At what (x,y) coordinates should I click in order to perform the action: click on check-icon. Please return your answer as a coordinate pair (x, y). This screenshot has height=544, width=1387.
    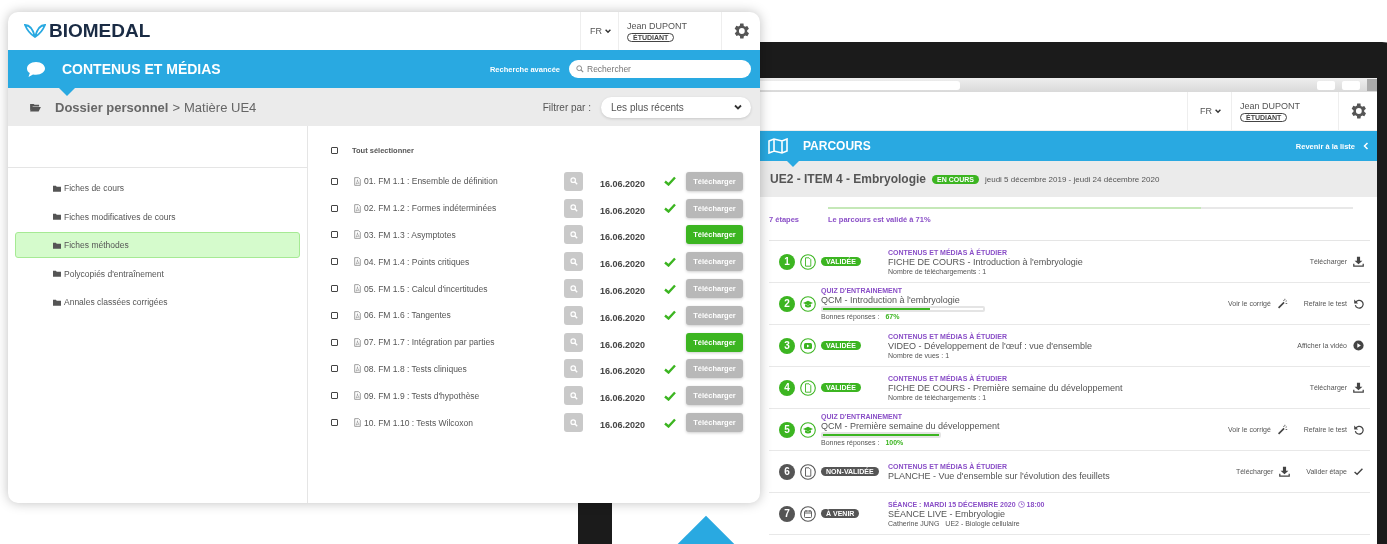
    Looking at the image, I should click on (1358, 471).